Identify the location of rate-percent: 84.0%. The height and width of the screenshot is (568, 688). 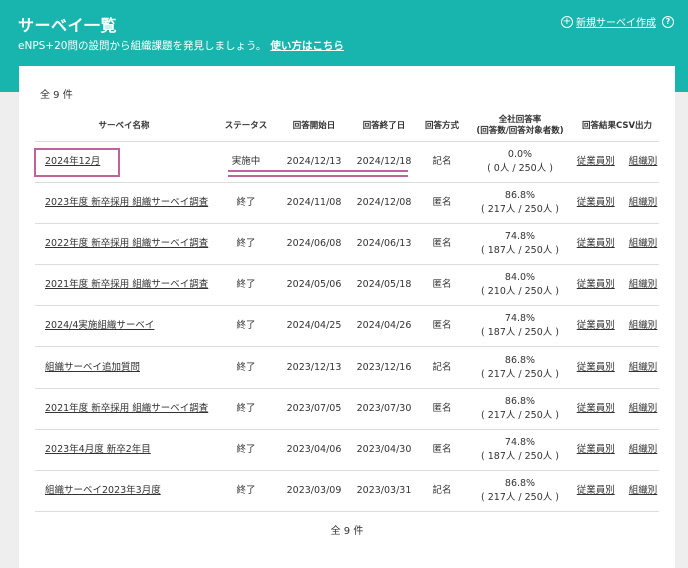
(520, 278).